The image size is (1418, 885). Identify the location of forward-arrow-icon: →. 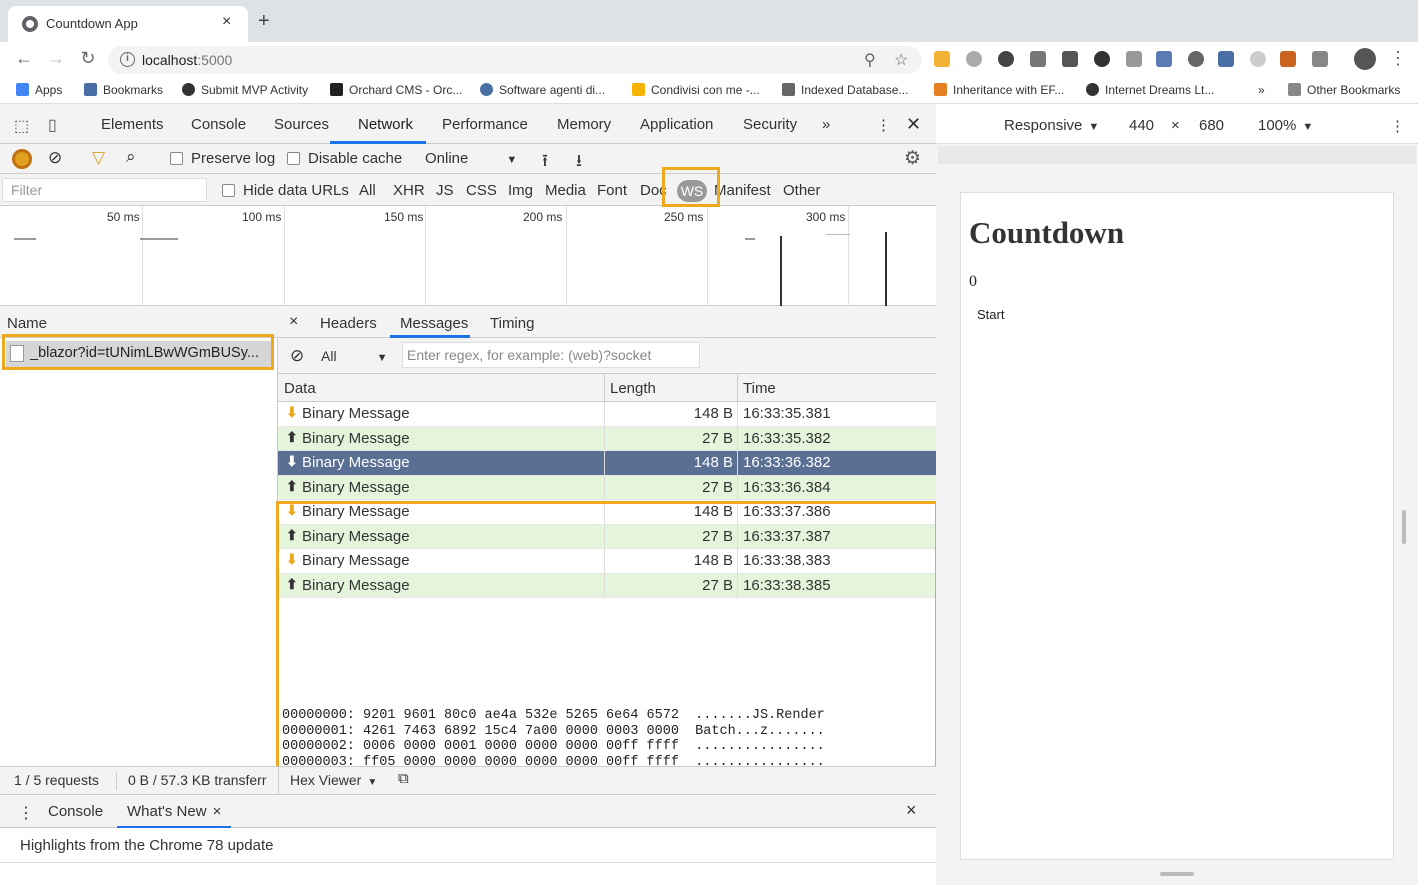
(56, 58).